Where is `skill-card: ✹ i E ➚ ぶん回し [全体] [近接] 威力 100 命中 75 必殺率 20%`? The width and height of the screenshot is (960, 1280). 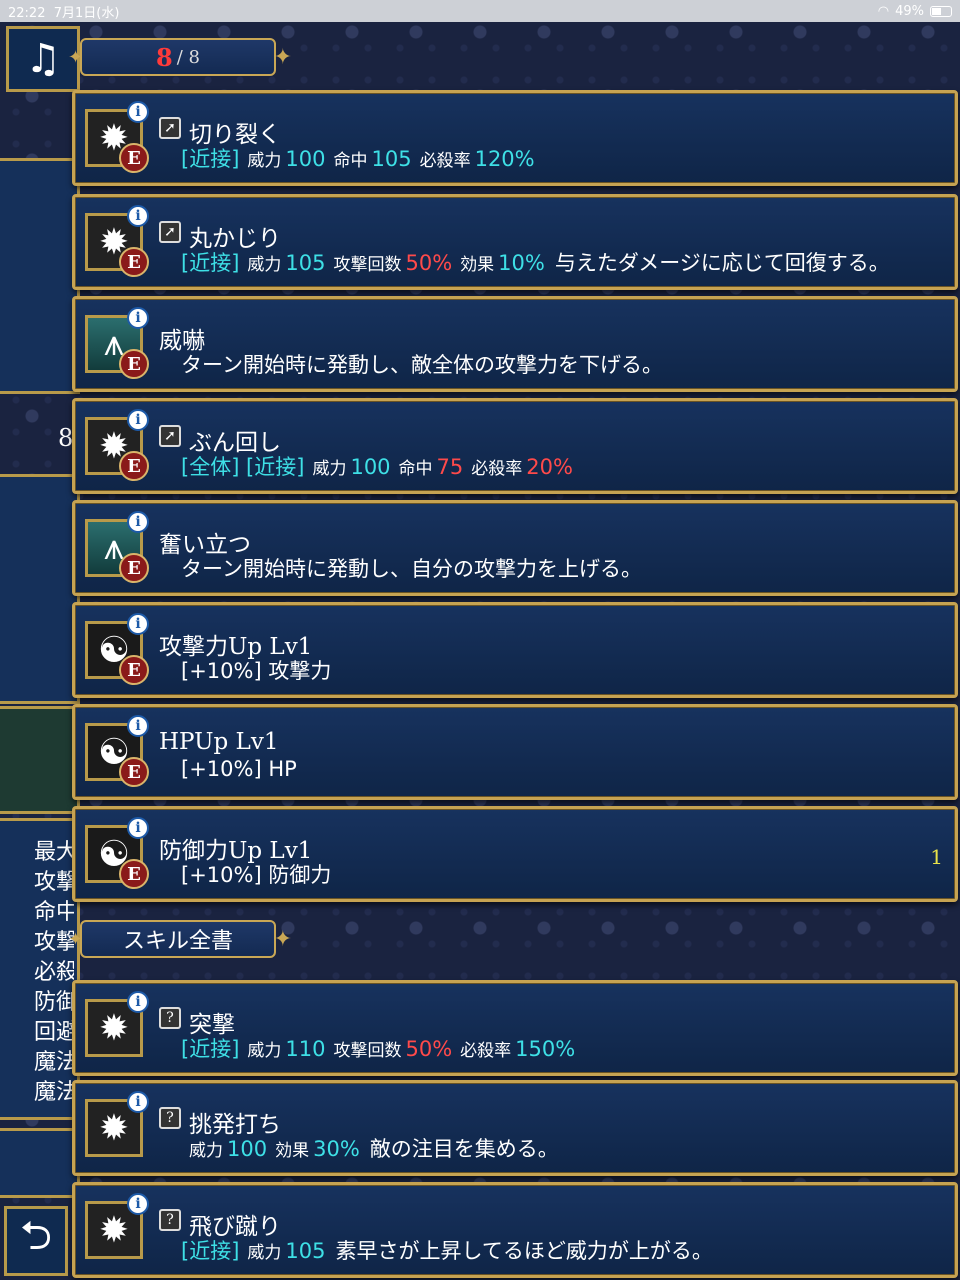 skill-card: ✹ i E ➚ ぶん回し [全体] [近接] 威力 100 命中 75 必殺率 20% is located at coordinates (515, 446).